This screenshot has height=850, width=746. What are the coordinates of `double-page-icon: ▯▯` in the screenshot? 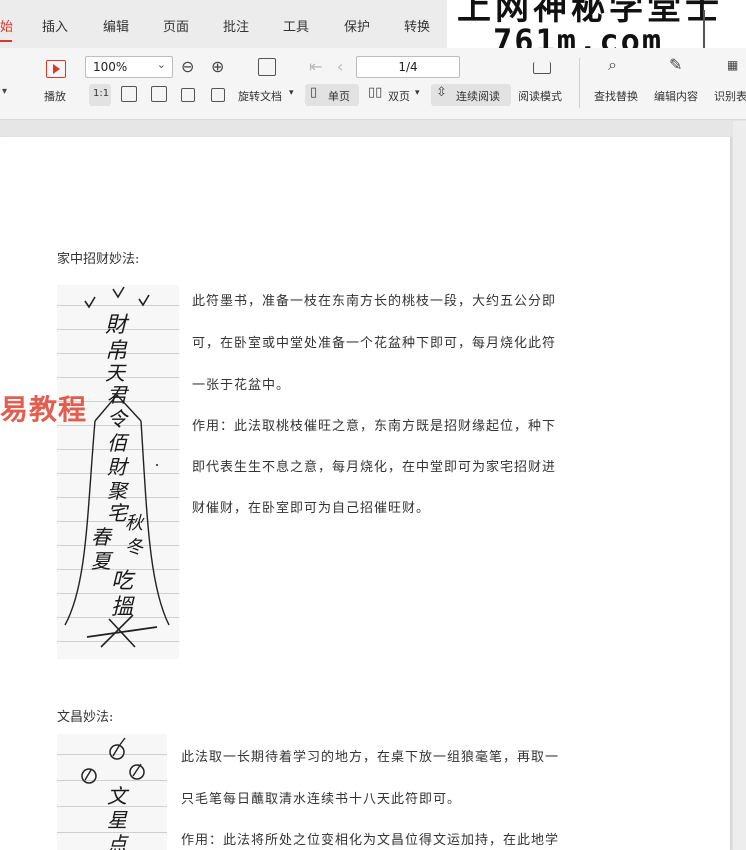 It's located at (375, 92).